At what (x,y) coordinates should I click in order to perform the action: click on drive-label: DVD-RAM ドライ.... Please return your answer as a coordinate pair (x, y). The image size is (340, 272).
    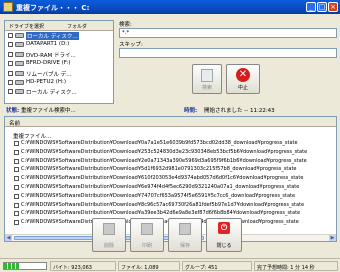
    Looking at the image, I should click on (51, 55).